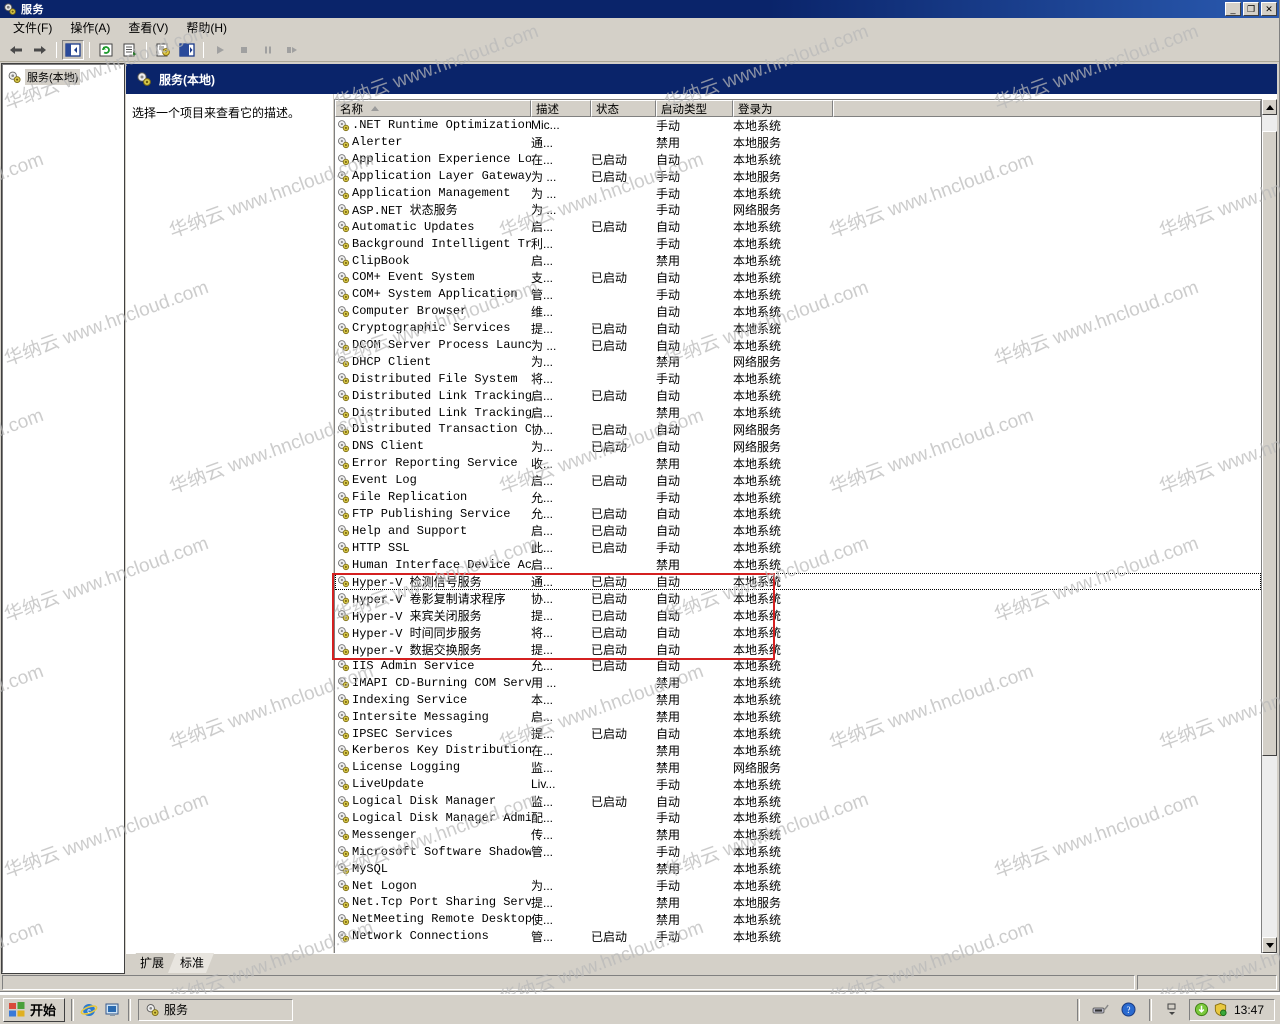 The width and height of the screenshot is (1280, 1024). What do you see at coordinates (798, 497) in the screenshot?
I see `table-row: File Replication 允... 手动 本地系统` at bounding box center [798, 497].